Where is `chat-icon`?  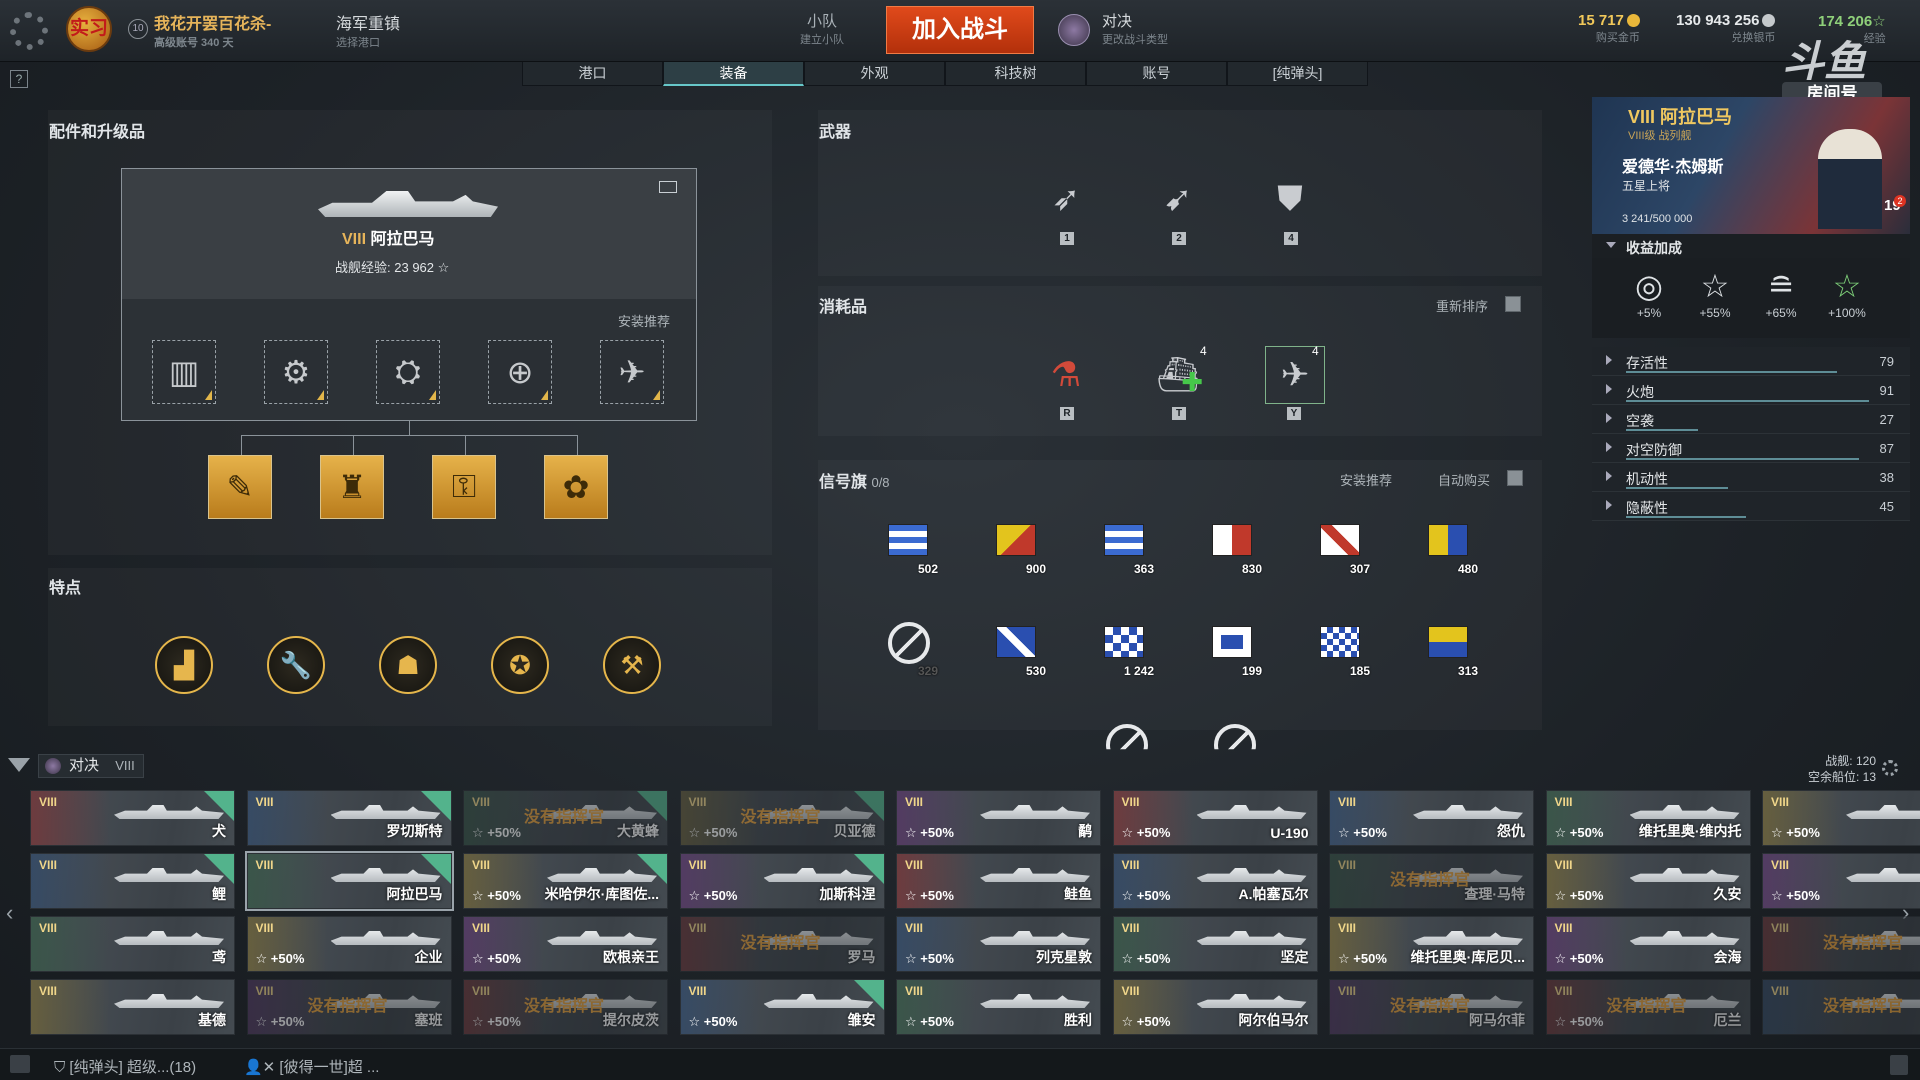
chat-icon is located at coordinates (20, 1064).